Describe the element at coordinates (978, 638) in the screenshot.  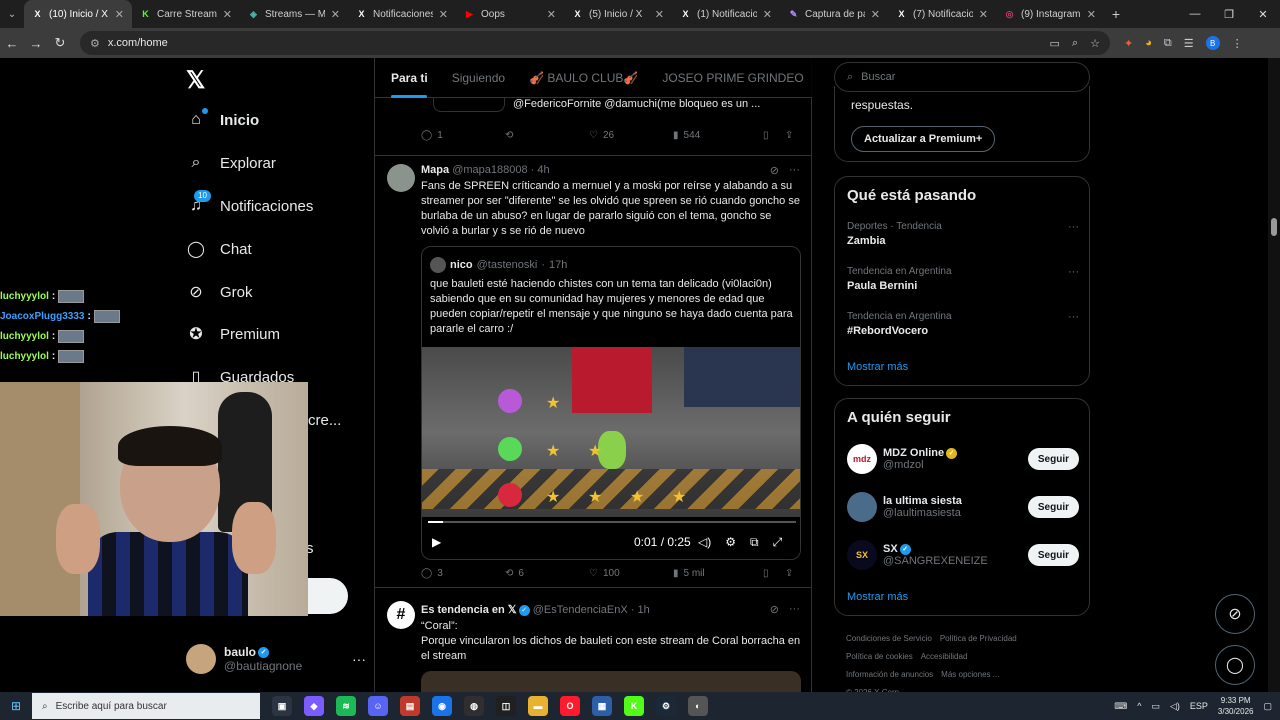
I see `footer-link: Política de Privacidad` at that location.